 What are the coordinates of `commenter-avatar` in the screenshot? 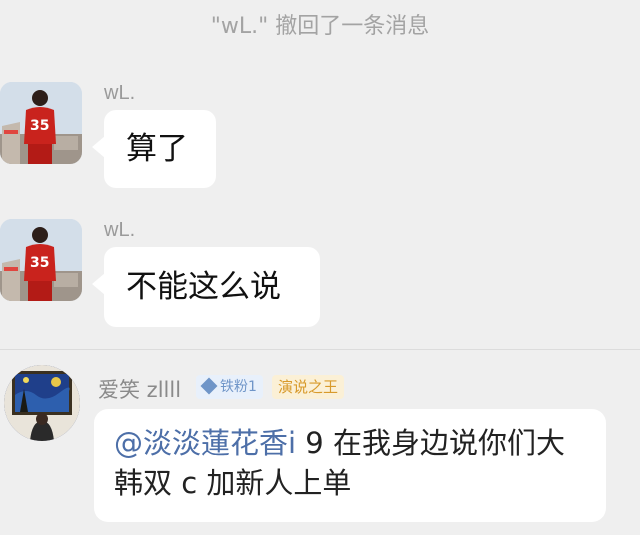 It's located at (42, 403).